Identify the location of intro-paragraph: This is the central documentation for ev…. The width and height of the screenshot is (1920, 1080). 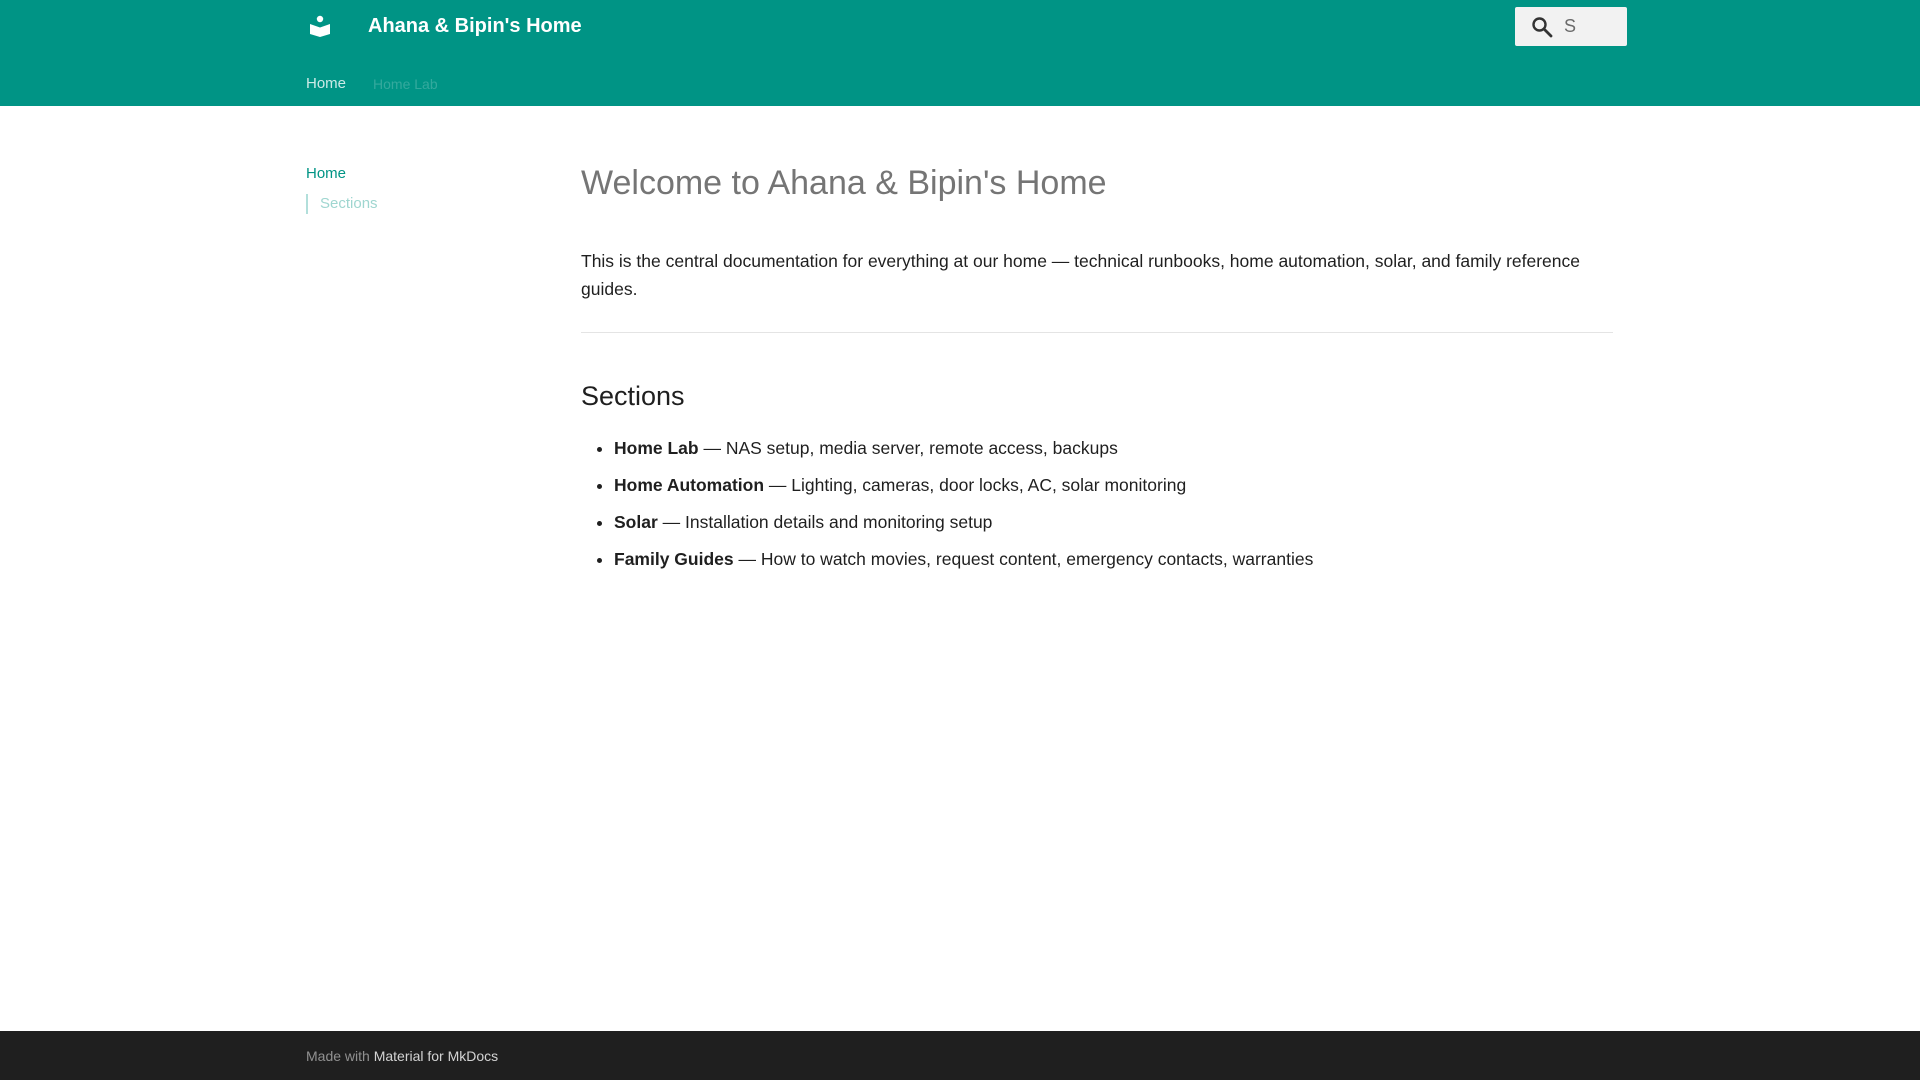
(1080, 275).